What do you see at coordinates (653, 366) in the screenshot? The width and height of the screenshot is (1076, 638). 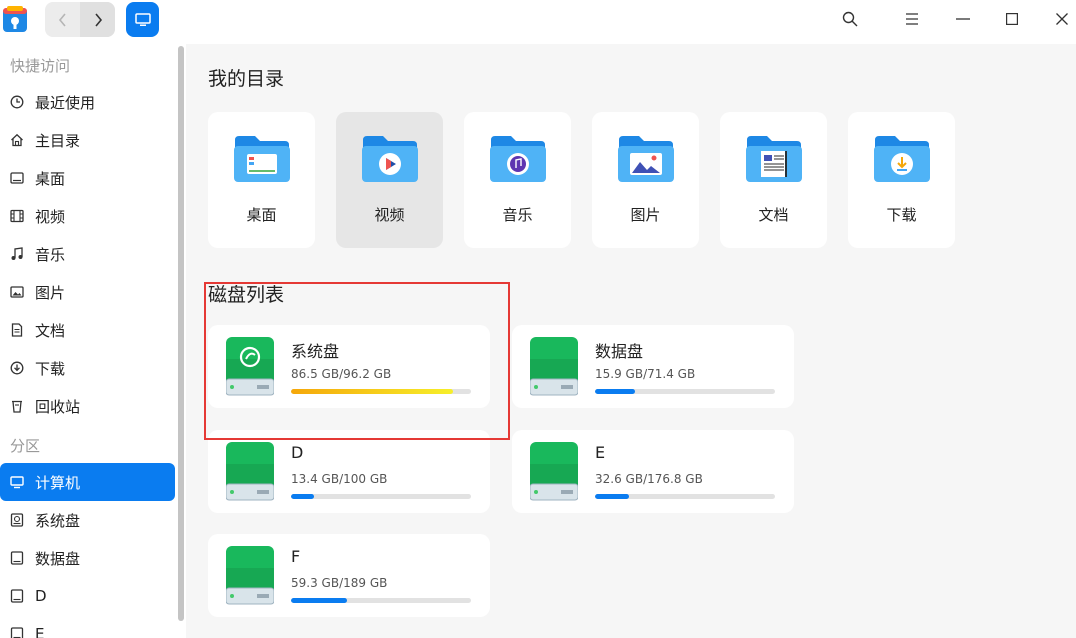 I see `disk-card-data: 数据盘 15.9 GB/71.4 GB` at bounding box center [653, 366].